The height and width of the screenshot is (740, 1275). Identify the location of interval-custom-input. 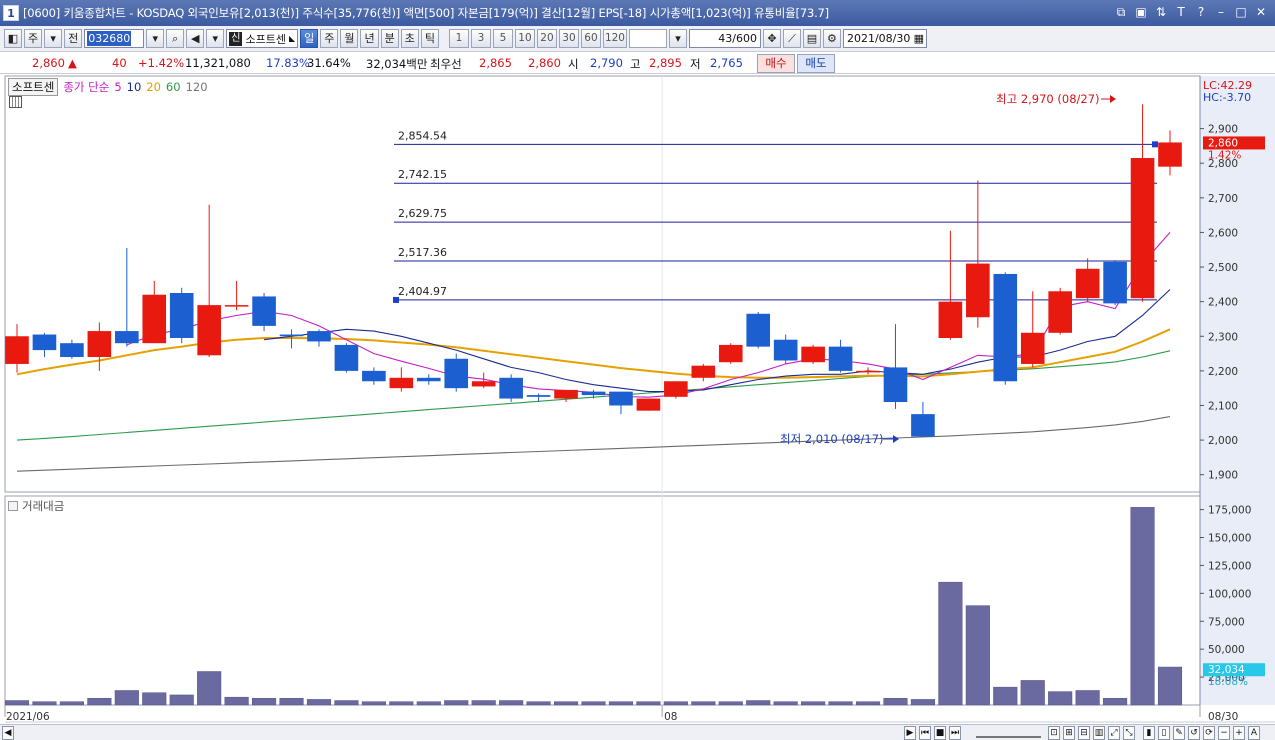
(647, 38).